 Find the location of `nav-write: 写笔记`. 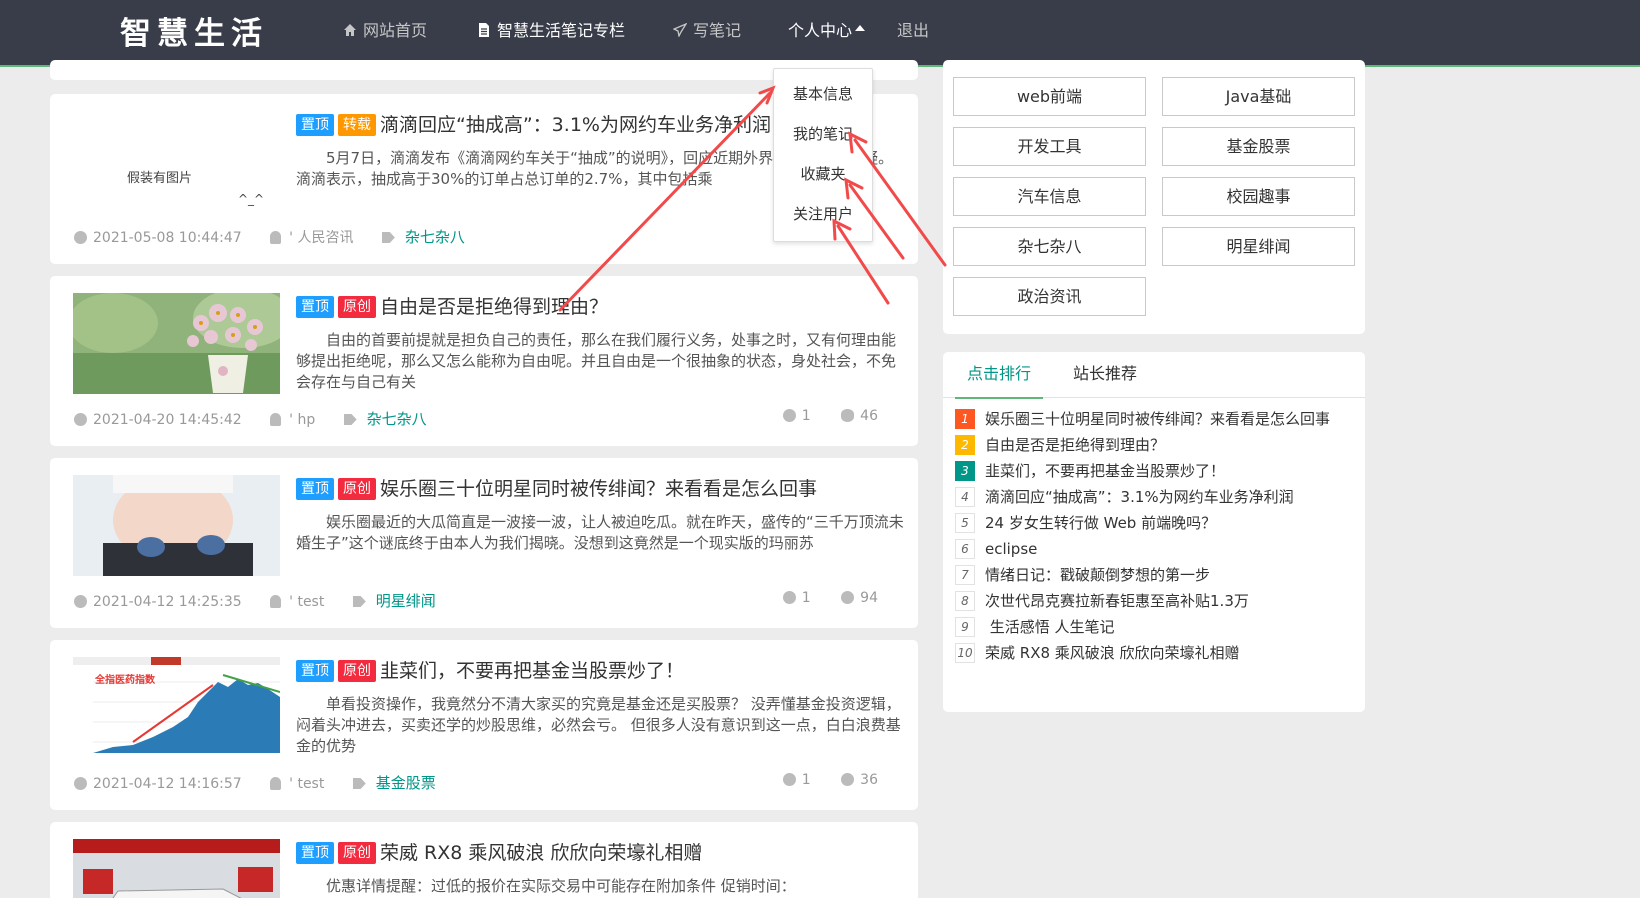

nav-write: 写笔记 is located at coordinates (707, 33).